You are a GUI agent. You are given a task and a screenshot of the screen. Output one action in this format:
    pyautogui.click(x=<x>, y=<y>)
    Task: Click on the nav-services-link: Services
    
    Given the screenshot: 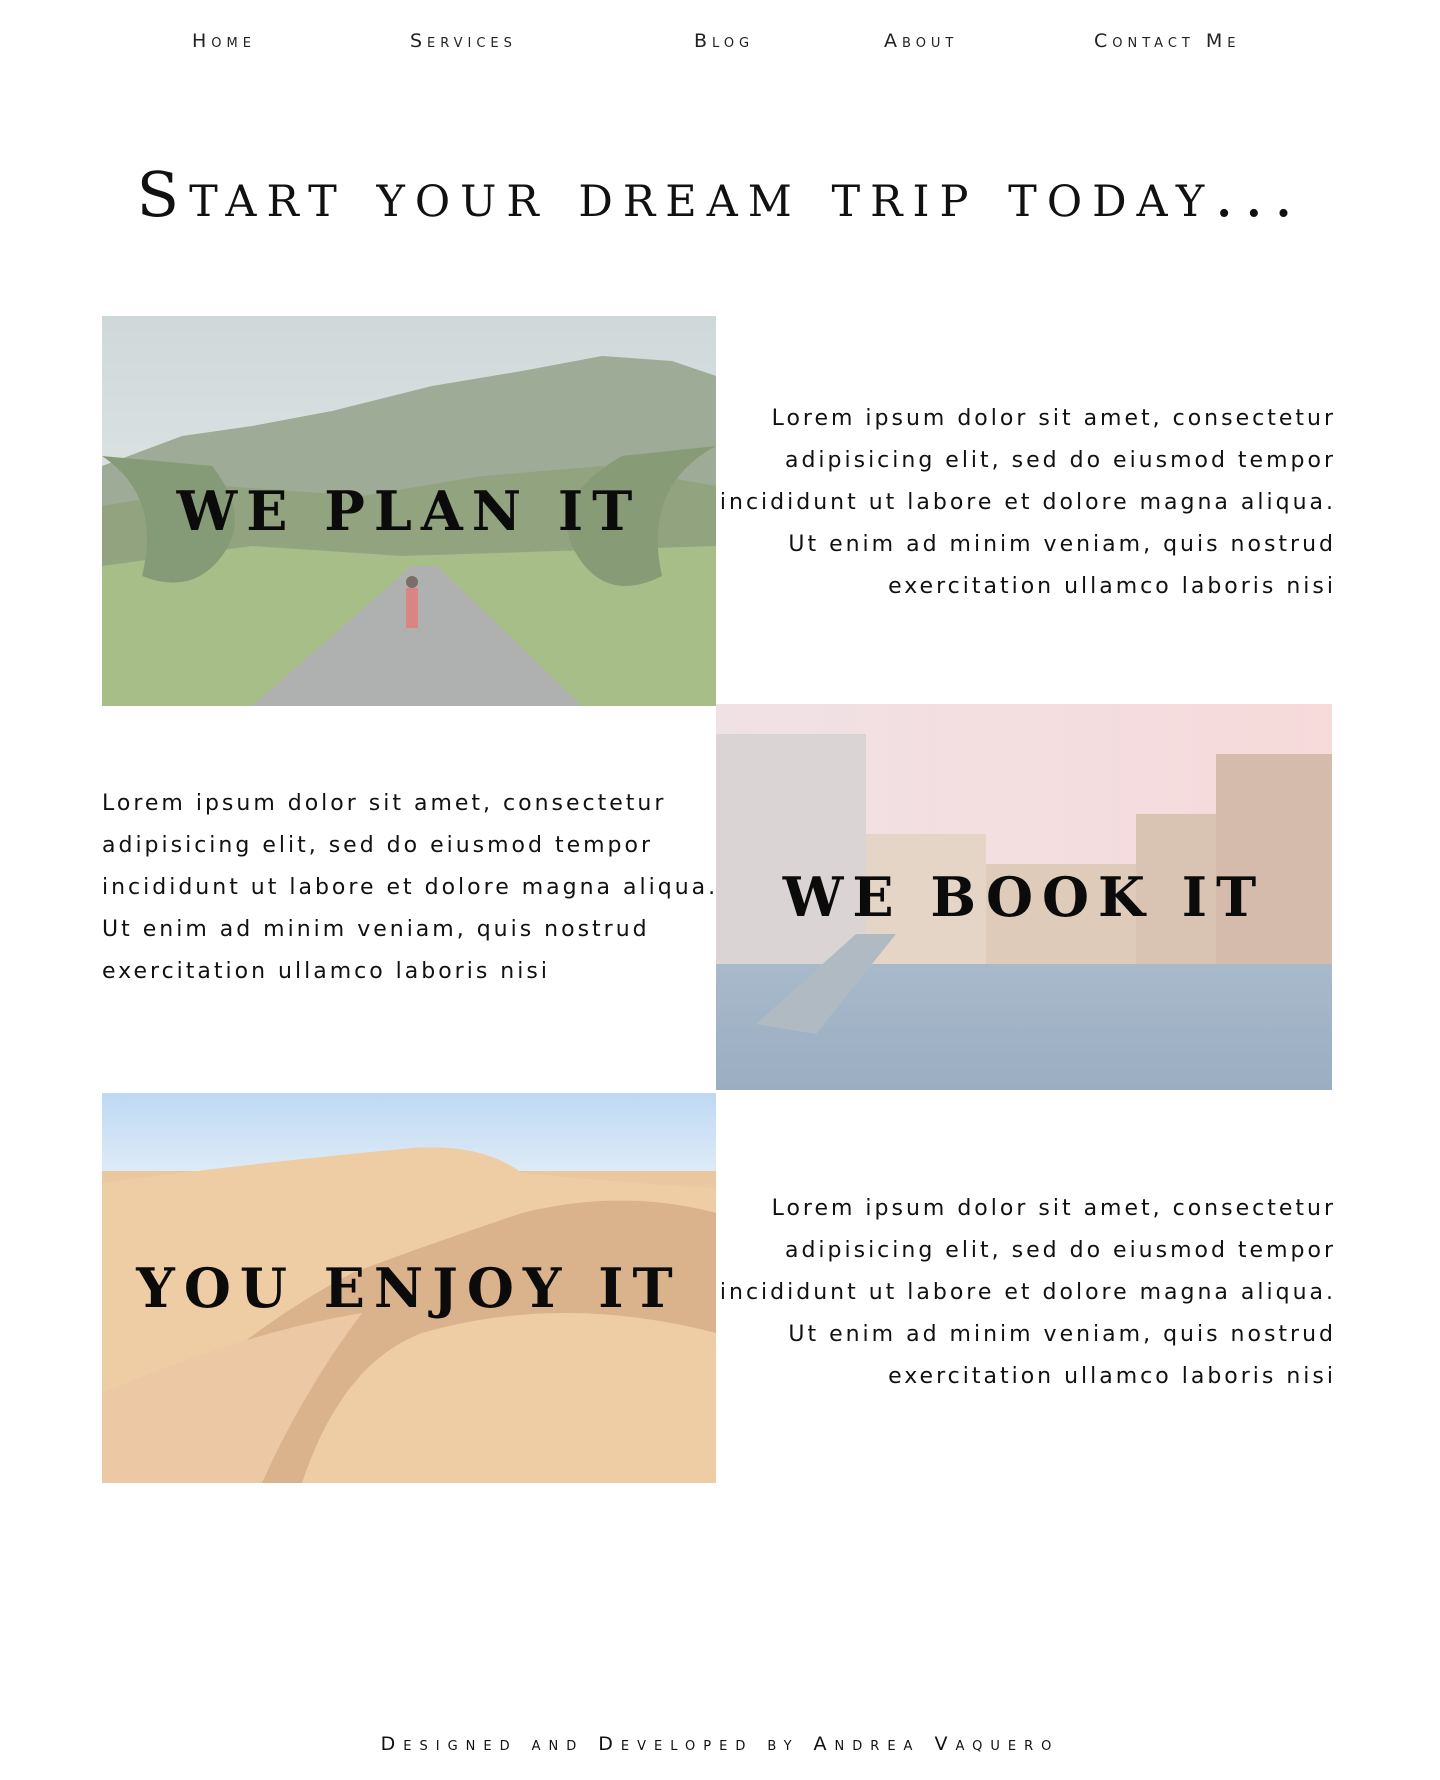 What is the action you would take?
    pyautogui.click(x=463, y=41)
    